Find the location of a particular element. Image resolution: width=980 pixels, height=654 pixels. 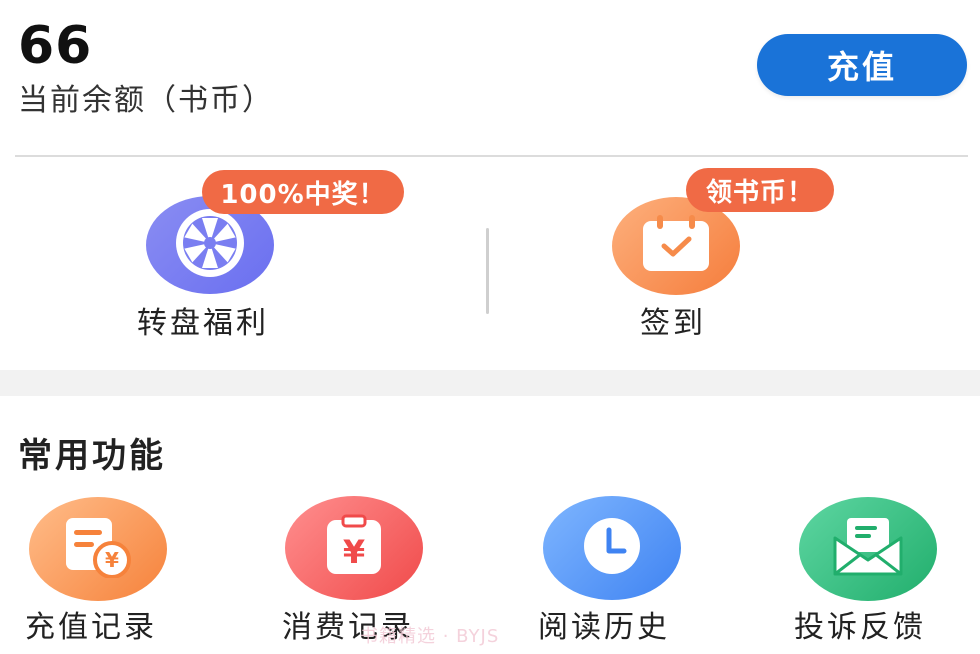

recharge-record-label: 充值记录 is located at coordinates (91, 624).